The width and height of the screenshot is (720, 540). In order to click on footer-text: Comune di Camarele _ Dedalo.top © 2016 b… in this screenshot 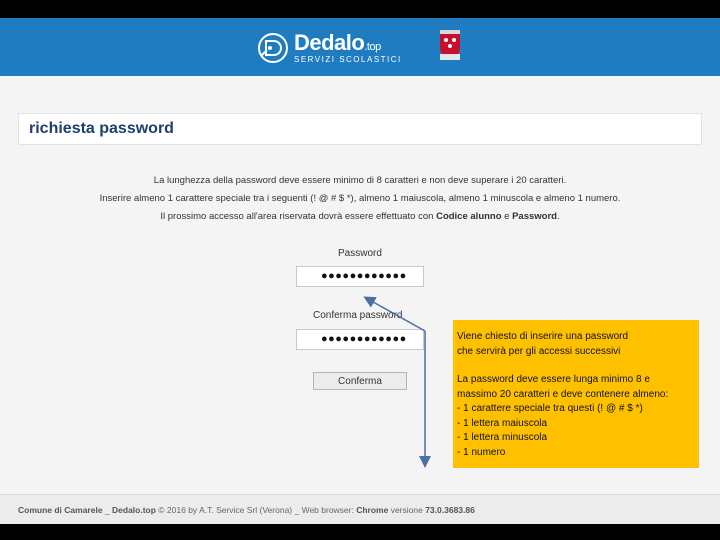, I will do `click(246, 510)`.